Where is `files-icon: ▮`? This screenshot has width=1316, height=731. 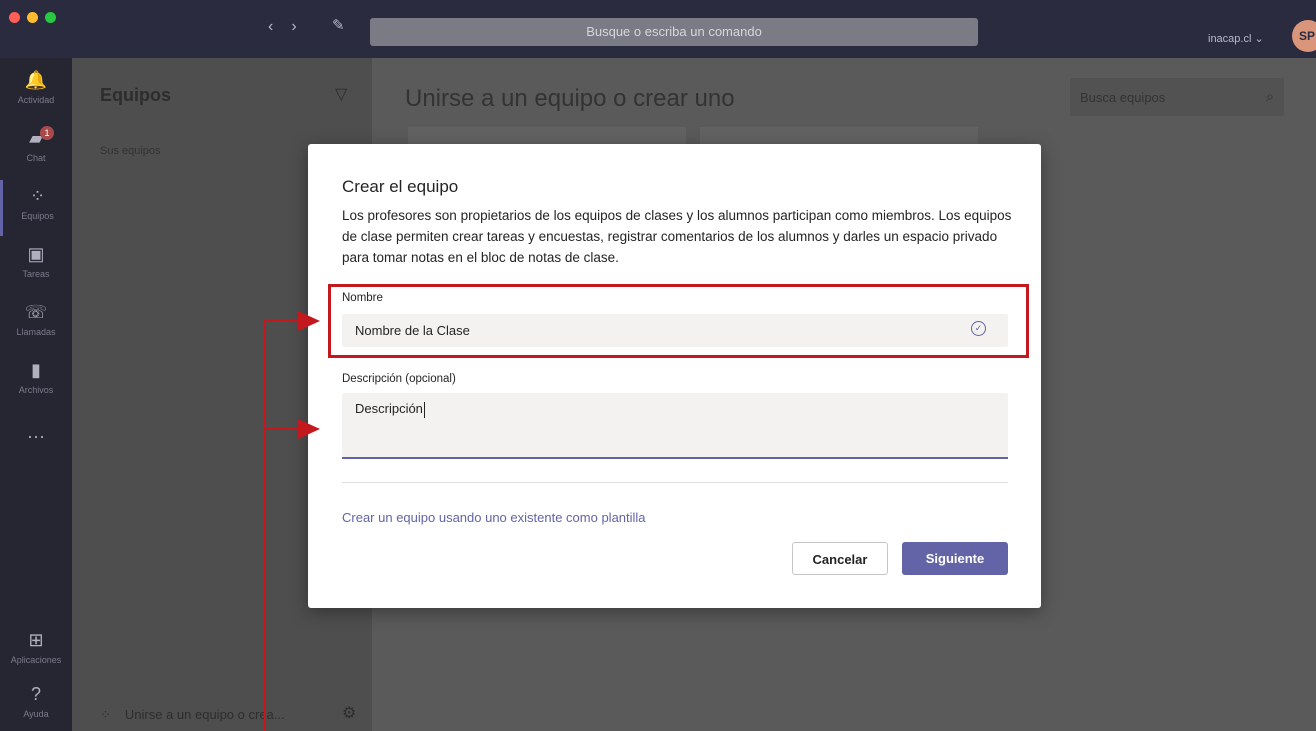 files-icon: ▮ is located at coordinates (36, 370).